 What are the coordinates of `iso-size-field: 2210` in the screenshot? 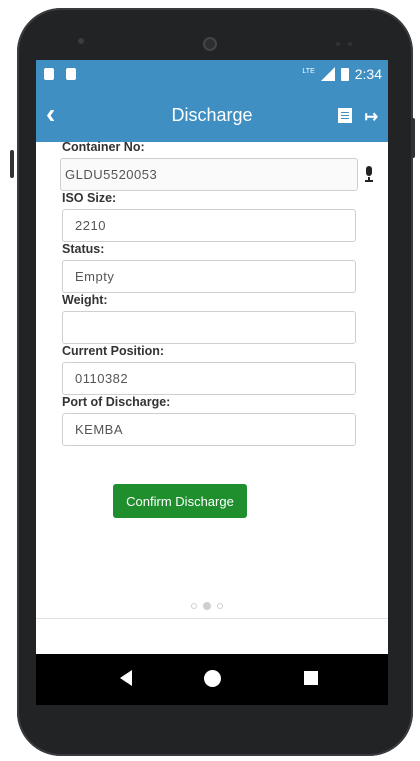 It's located at (209, 225).